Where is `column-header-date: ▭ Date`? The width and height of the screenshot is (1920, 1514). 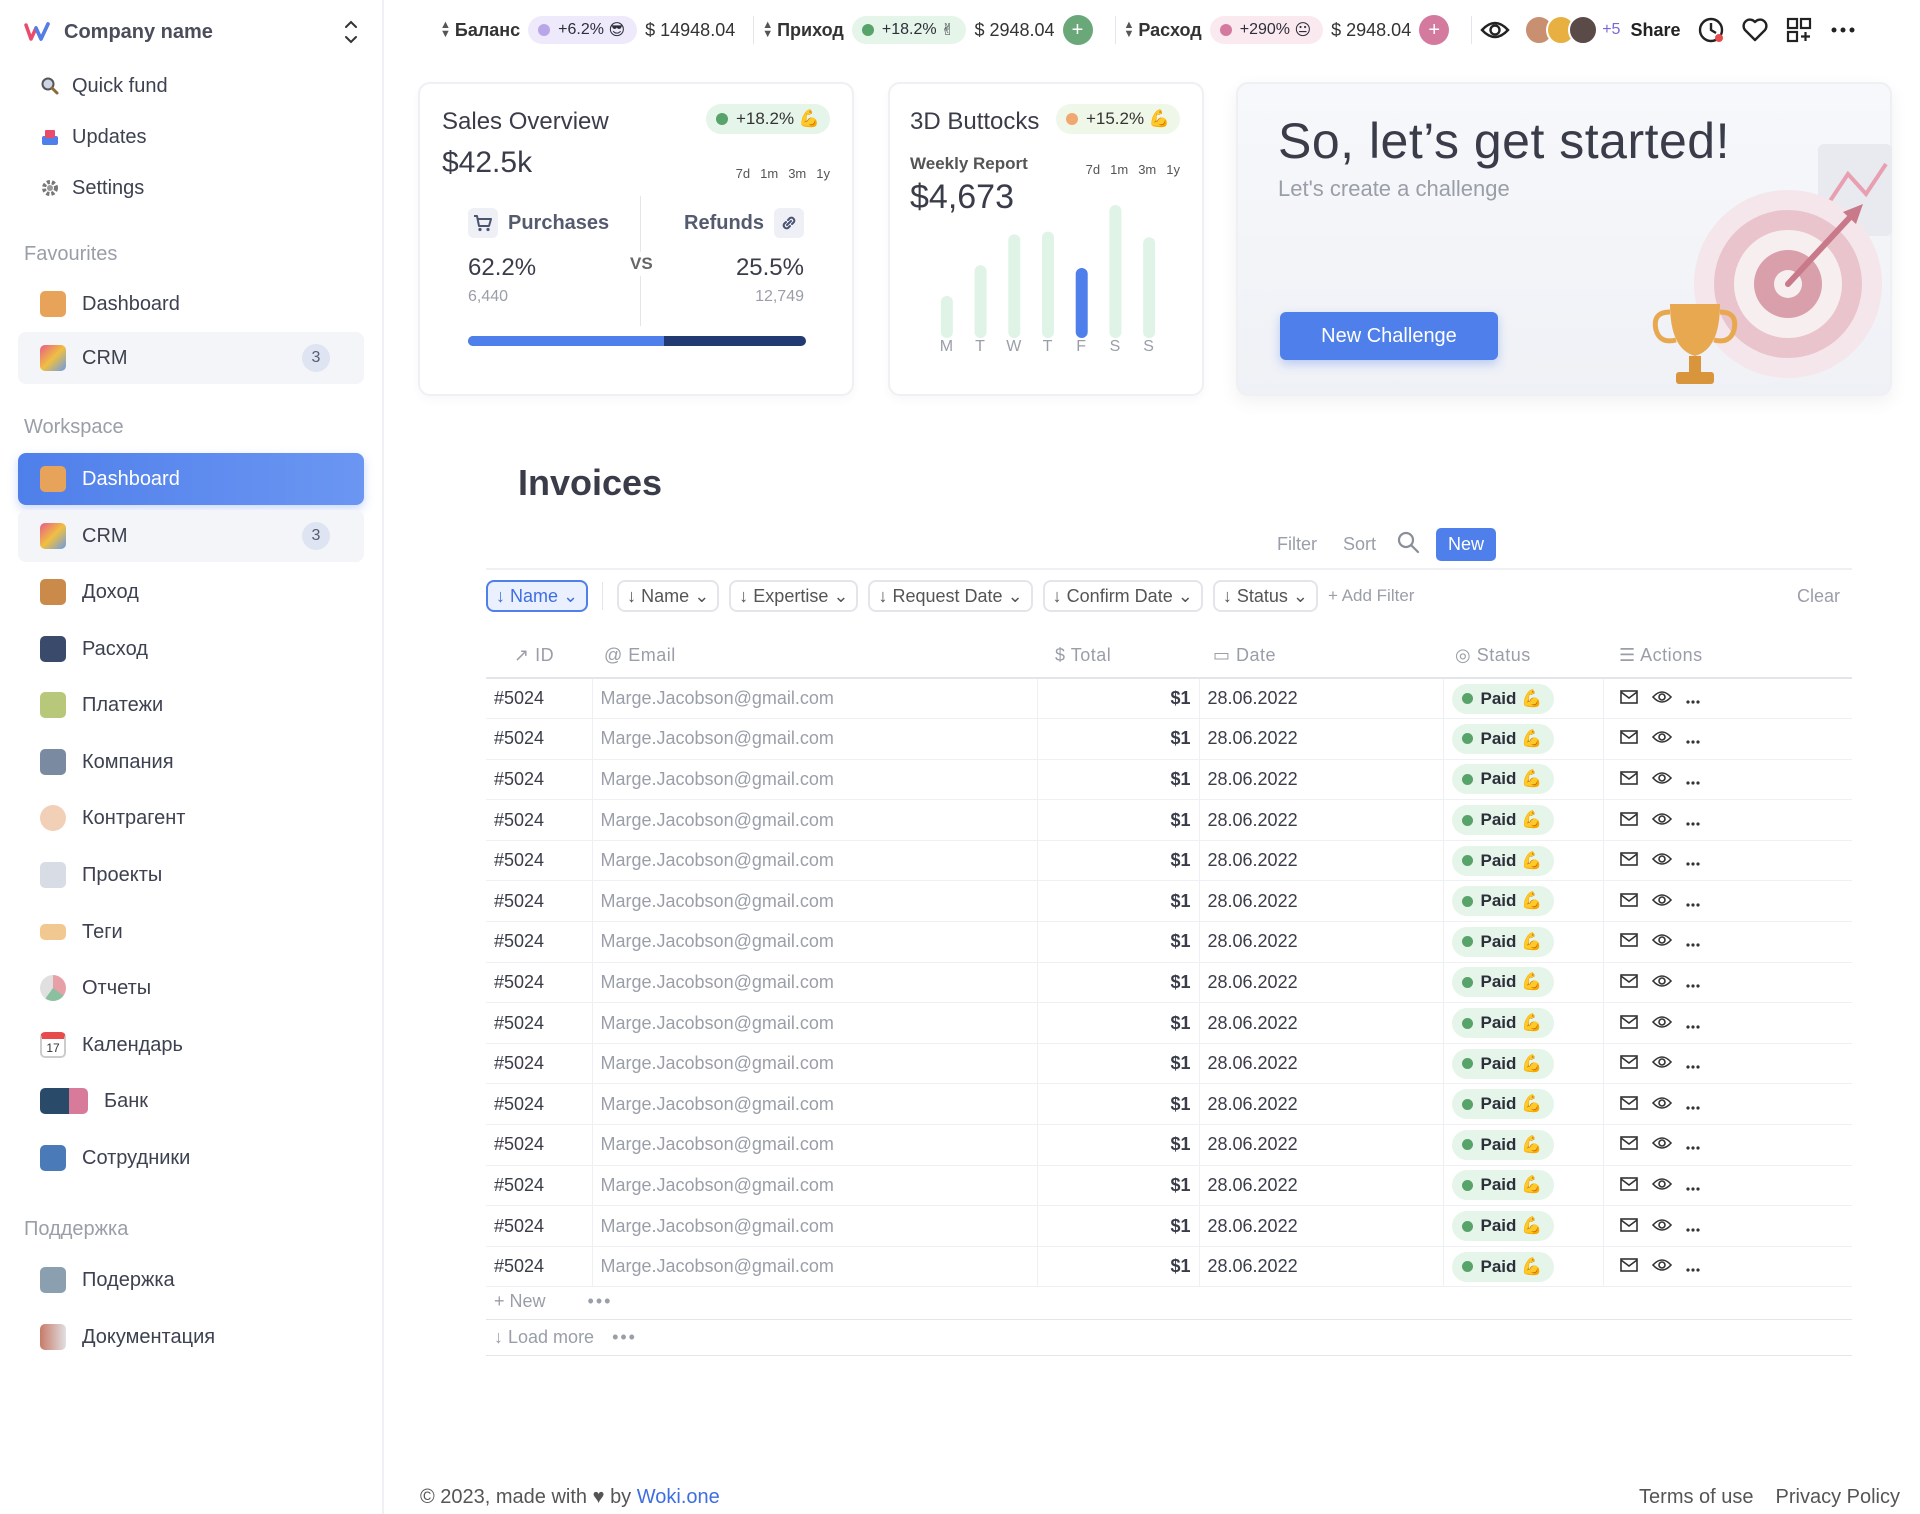 column-header-date: ▭ Date is located at coordinates (1321, 656).